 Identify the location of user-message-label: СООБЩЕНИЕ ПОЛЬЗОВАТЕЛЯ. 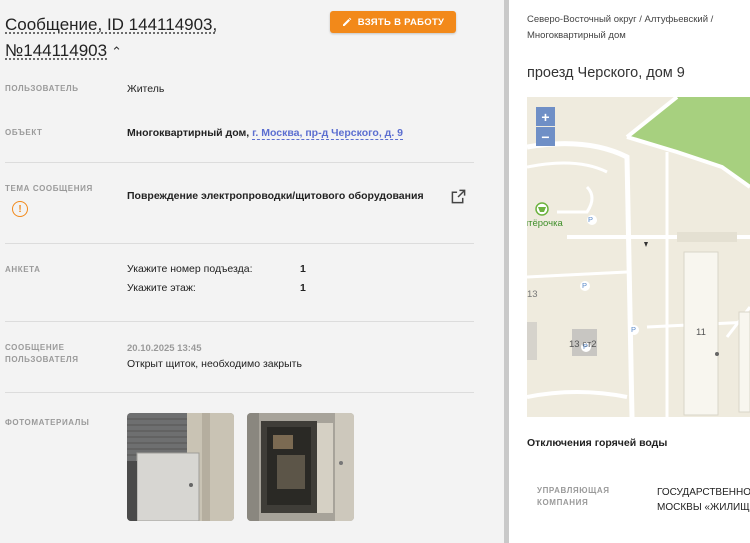
(42, 354).